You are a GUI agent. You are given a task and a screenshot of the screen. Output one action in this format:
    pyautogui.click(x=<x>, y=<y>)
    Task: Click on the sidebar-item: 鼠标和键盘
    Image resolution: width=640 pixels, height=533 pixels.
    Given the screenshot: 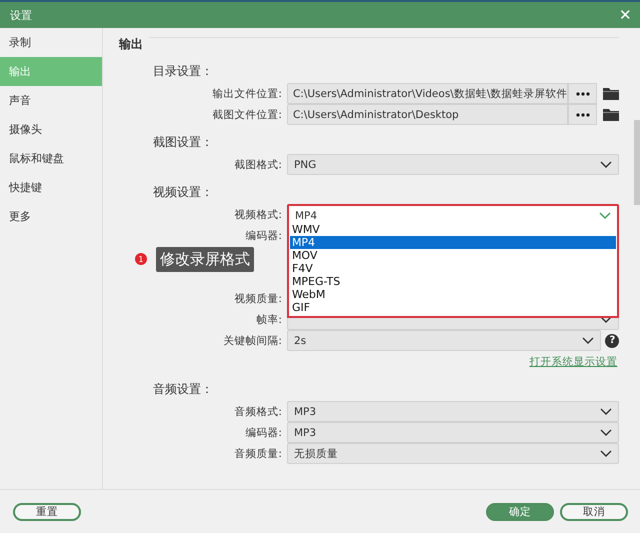 What is the action you would take?
    pyautogui.click(x=51, y=158)
    